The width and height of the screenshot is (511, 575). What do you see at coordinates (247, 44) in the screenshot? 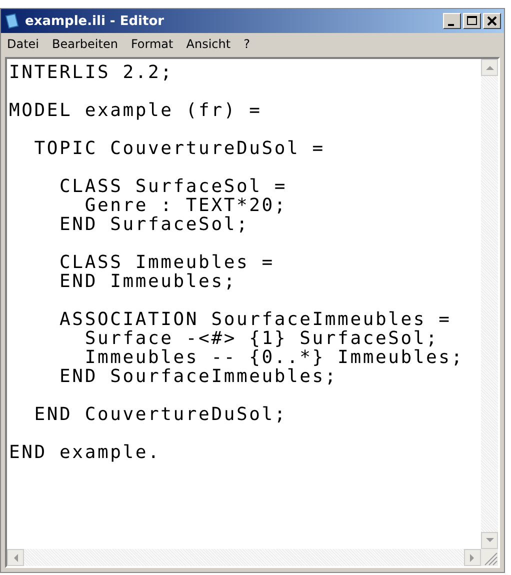
I see `menu-item: ?` at bounding box center [247, 44].